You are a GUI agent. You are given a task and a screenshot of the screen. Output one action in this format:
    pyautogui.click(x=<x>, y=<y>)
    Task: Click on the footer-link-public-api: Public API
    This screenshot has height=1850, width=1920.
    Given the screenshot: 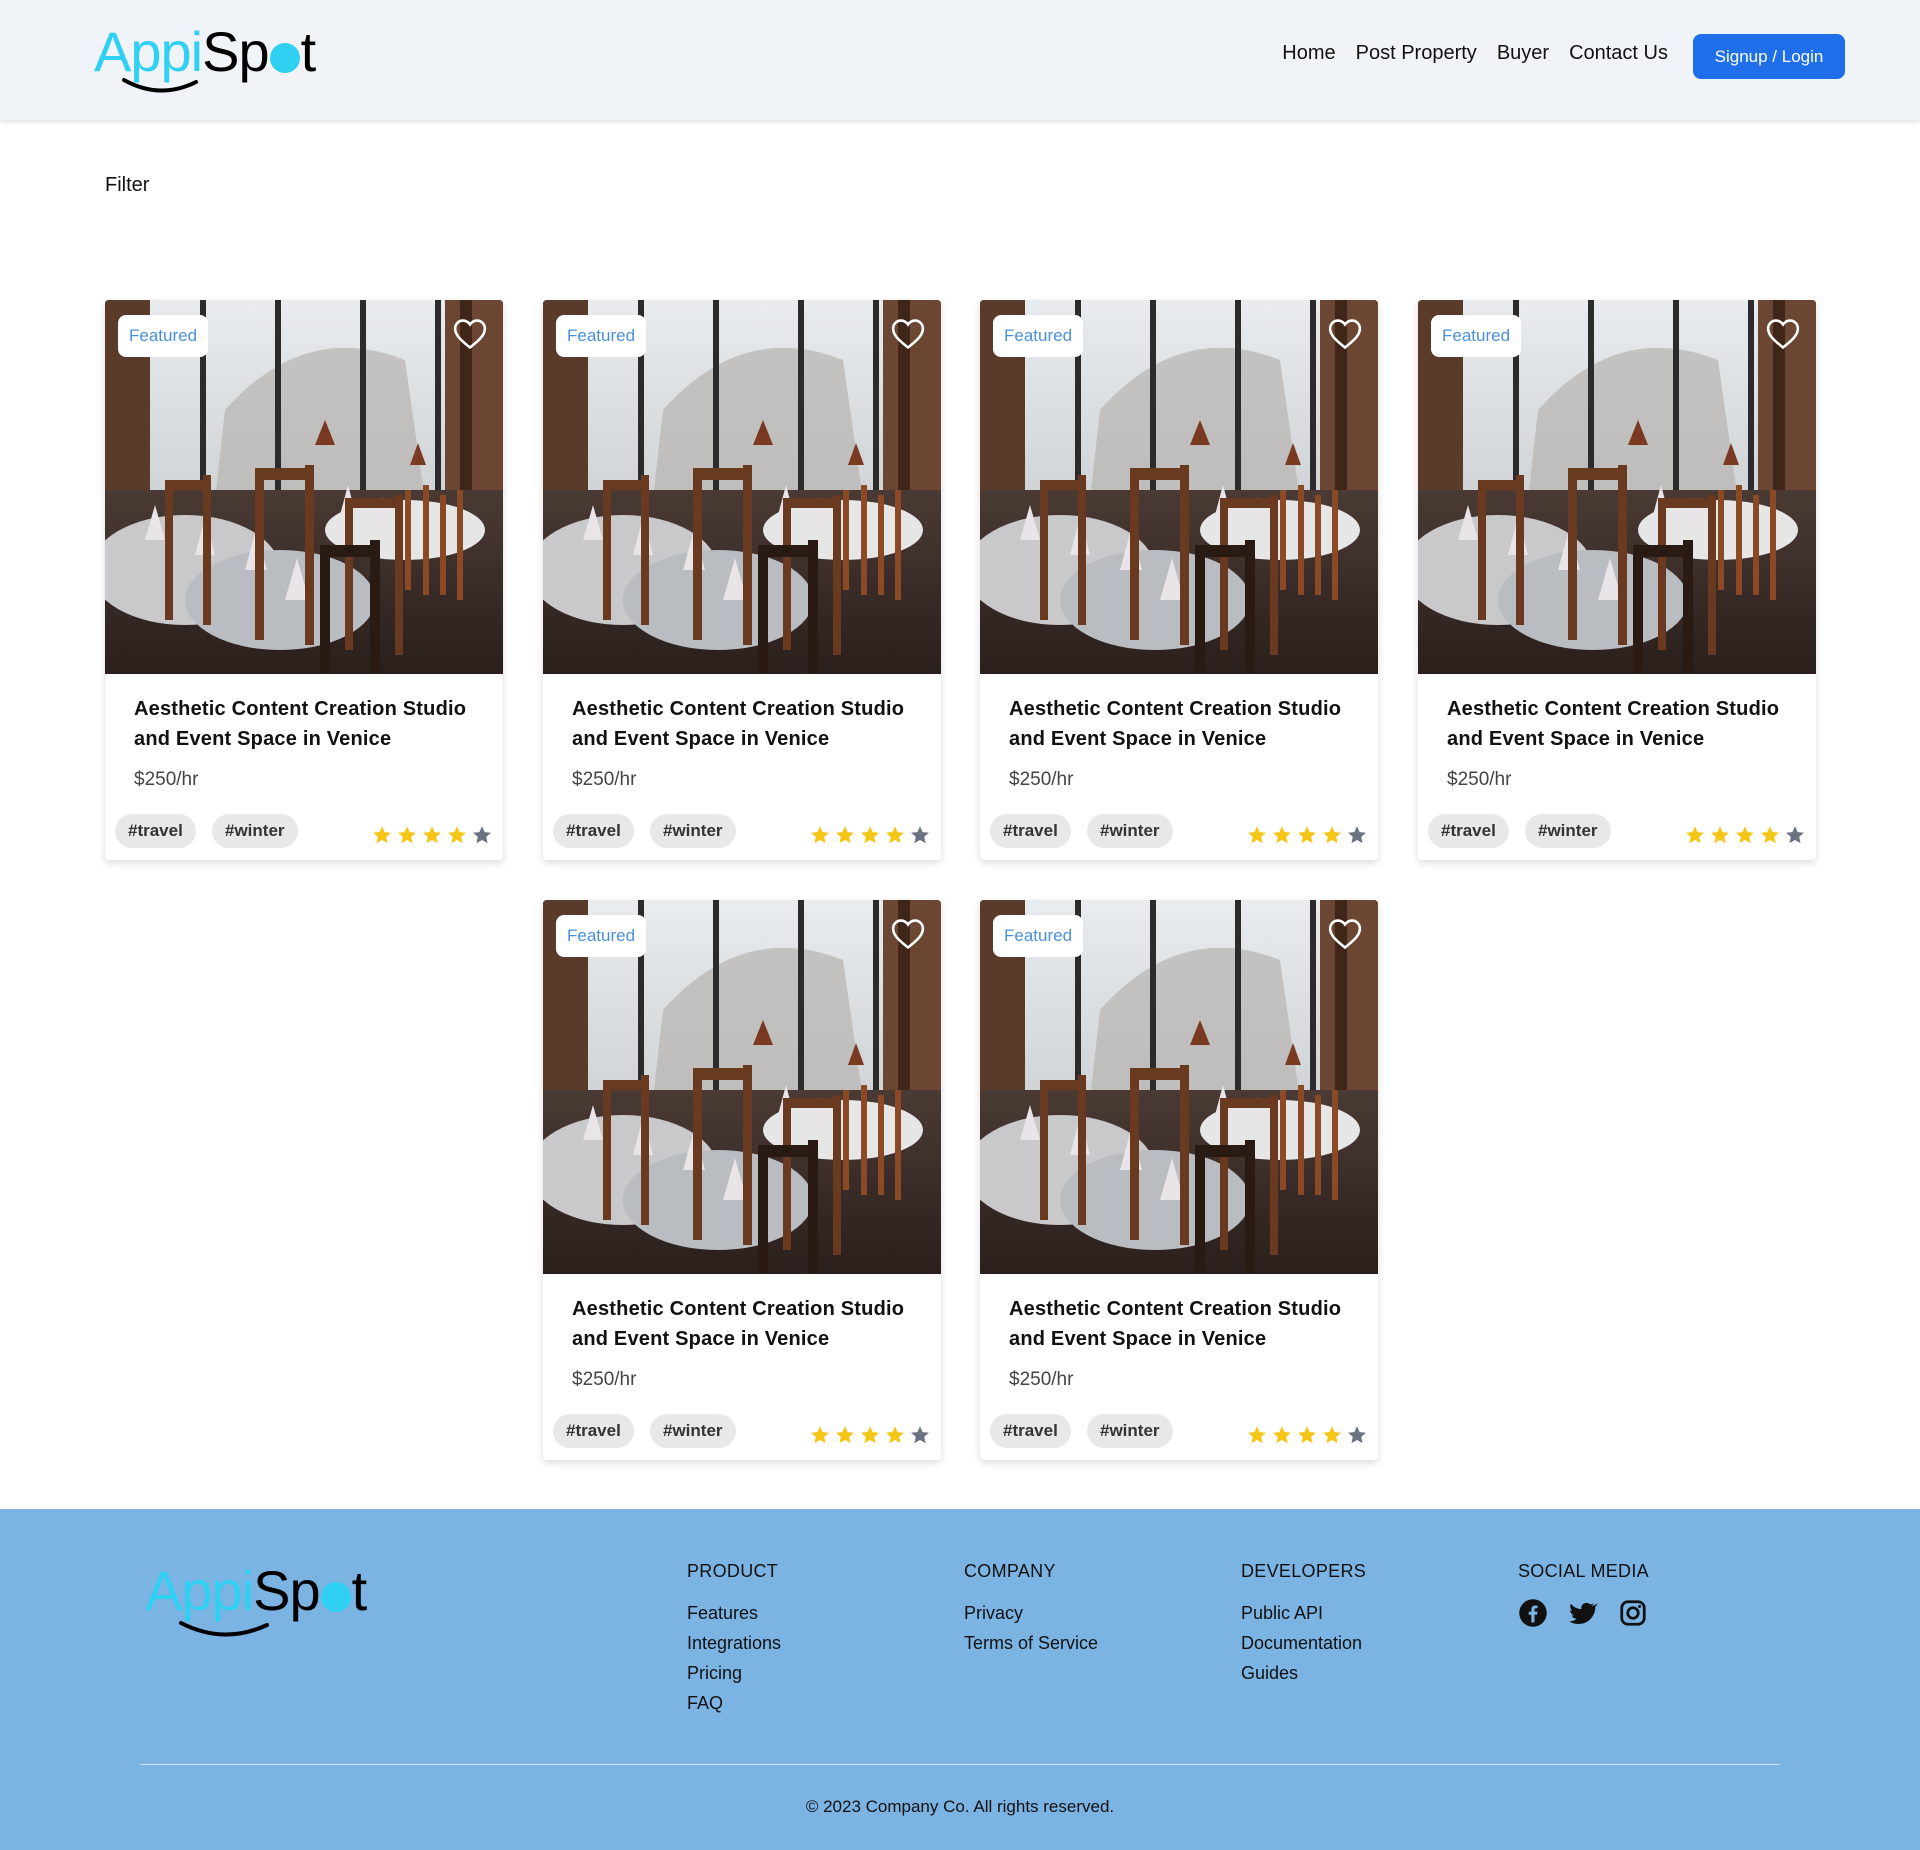 What is the action you would take?
    pyautogui.click(x=1303, y=1613)
    